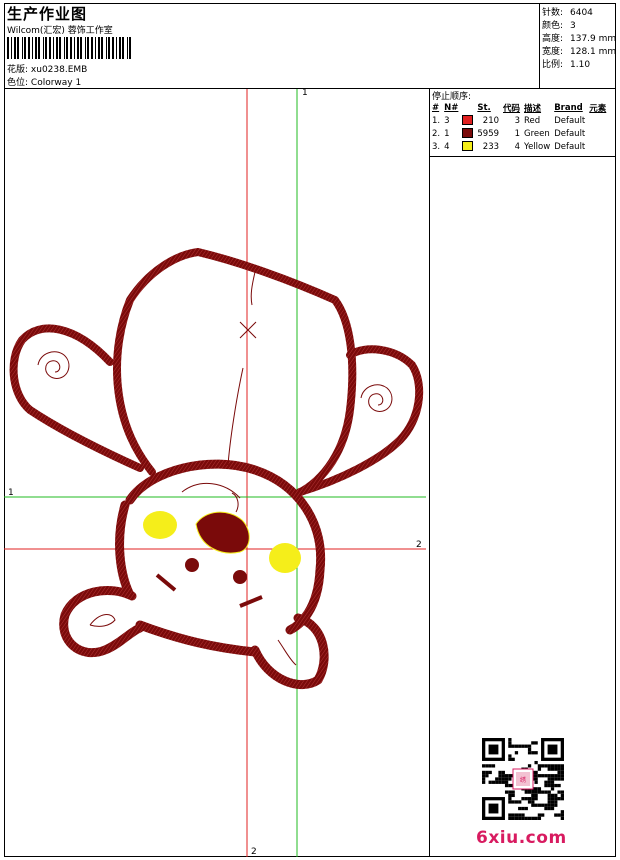 This screenshot has height=860, width=620. What do you see at coordinates (240, 577) in the screenshot?
I see `right-eye` at bounding box center [240, 577].